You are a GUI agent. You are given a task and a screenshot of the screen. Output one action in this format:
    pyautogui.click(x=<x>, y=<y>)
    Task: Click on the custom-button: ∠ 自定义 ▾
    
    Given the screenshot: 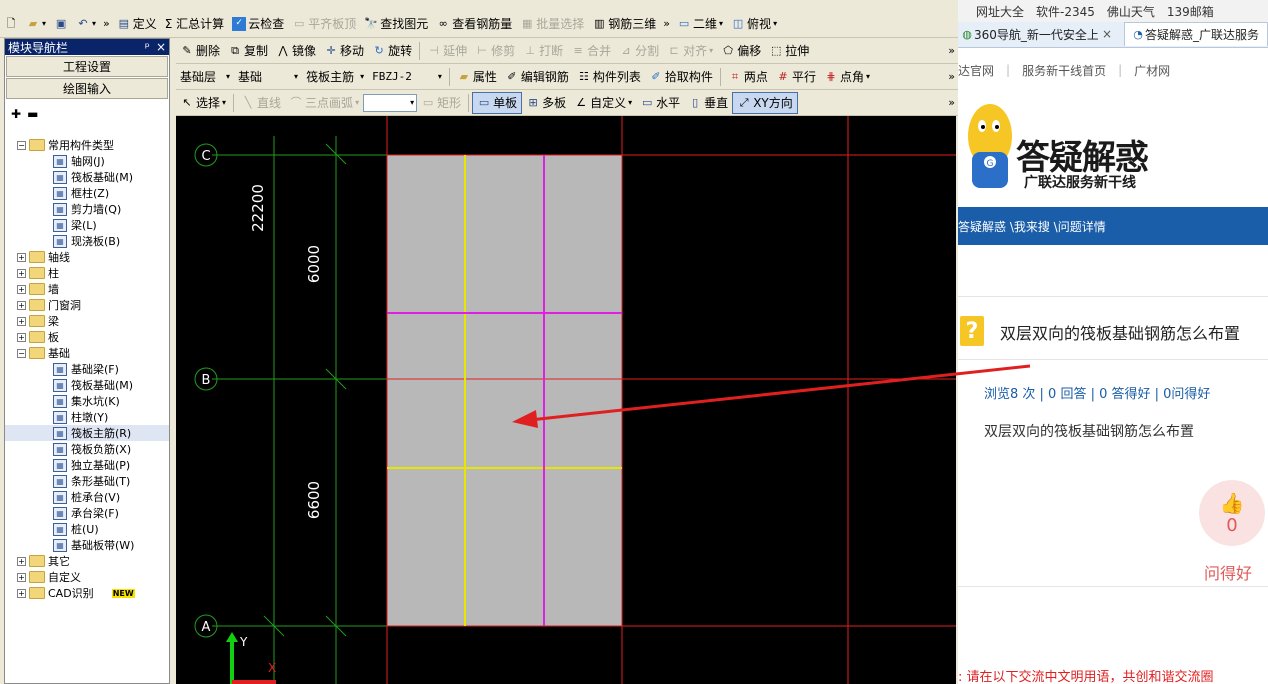 What is the action you would take?
    pyautogui.click(x=603, y=103)
    